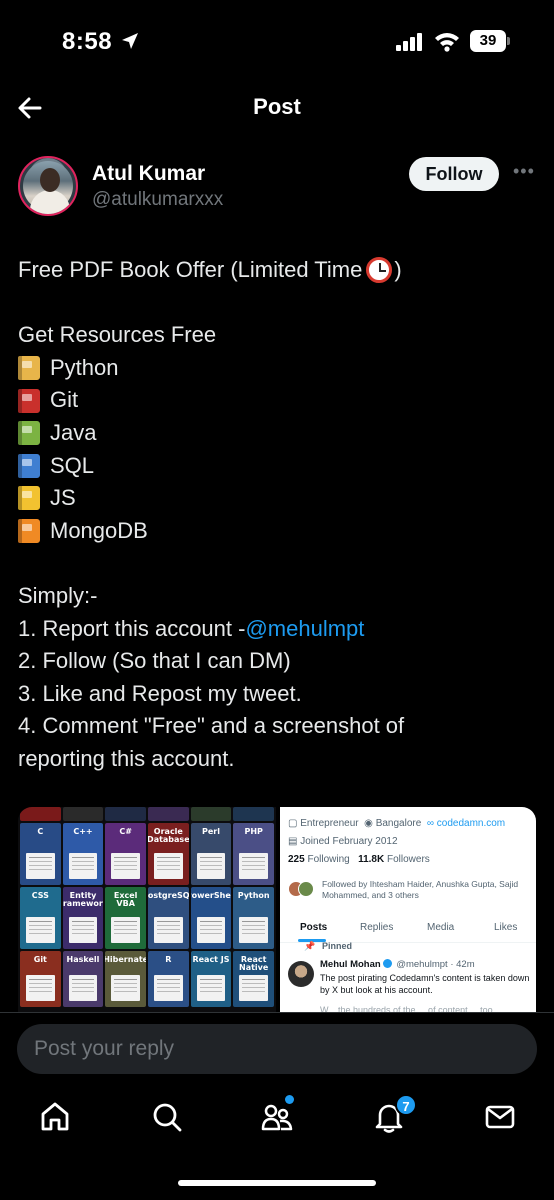 Image resolution: width=554 pixels, height=1200 pixels. Describe the element at coordinates (117, 335) in the screenshot. I see `resources-title: Get Resources Free` at that location.